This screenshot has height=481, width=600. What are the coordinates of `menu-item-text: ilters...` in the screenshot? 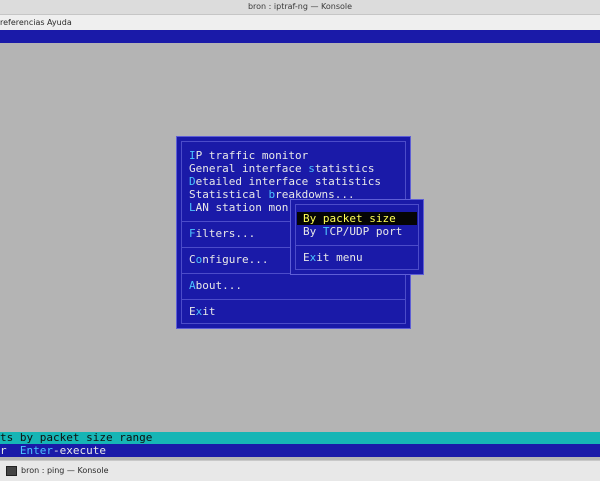 It's located at (225, 233).